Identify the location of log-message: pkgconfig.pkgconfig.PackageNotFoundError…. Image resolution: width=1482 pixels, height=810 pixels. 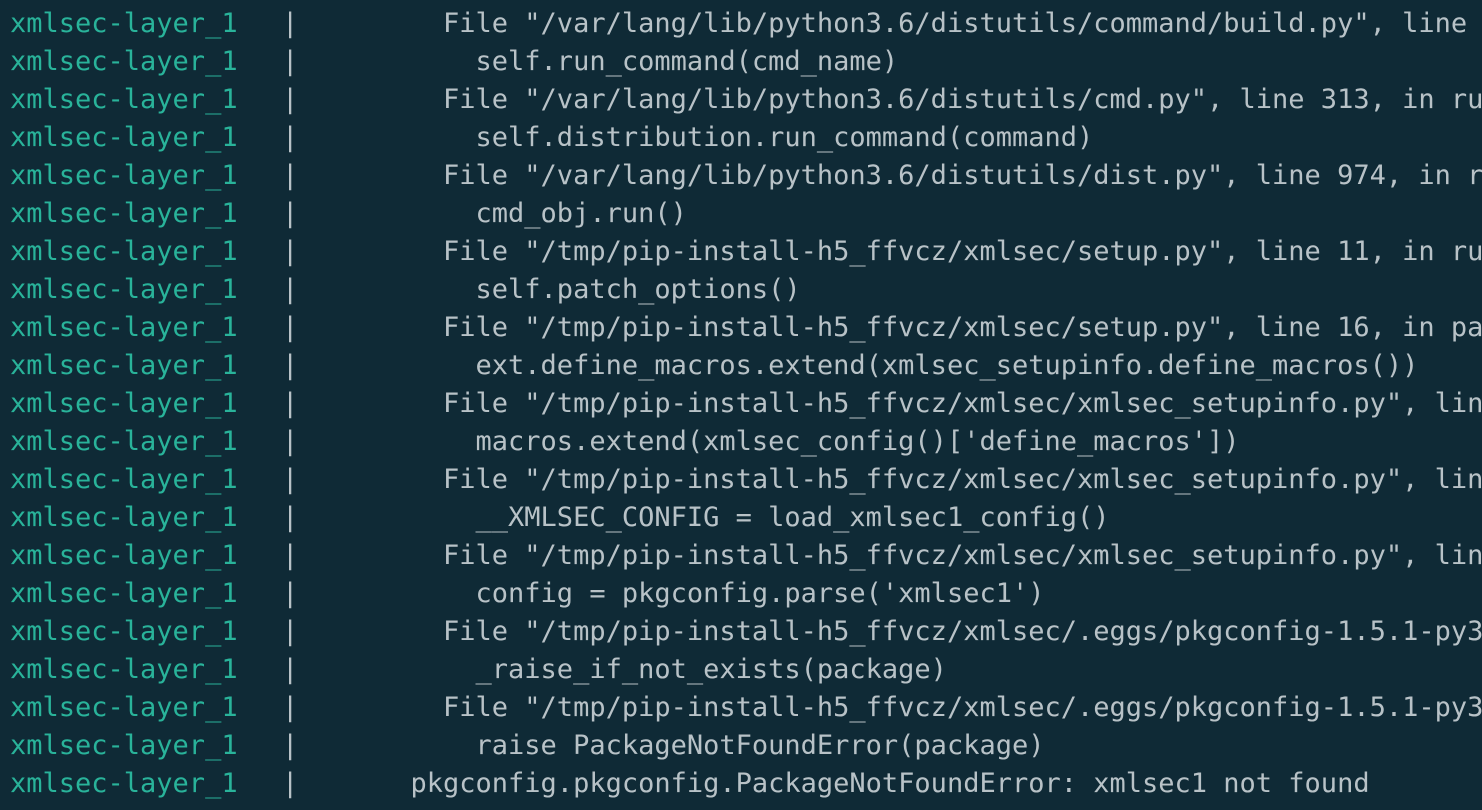
(874, 783).